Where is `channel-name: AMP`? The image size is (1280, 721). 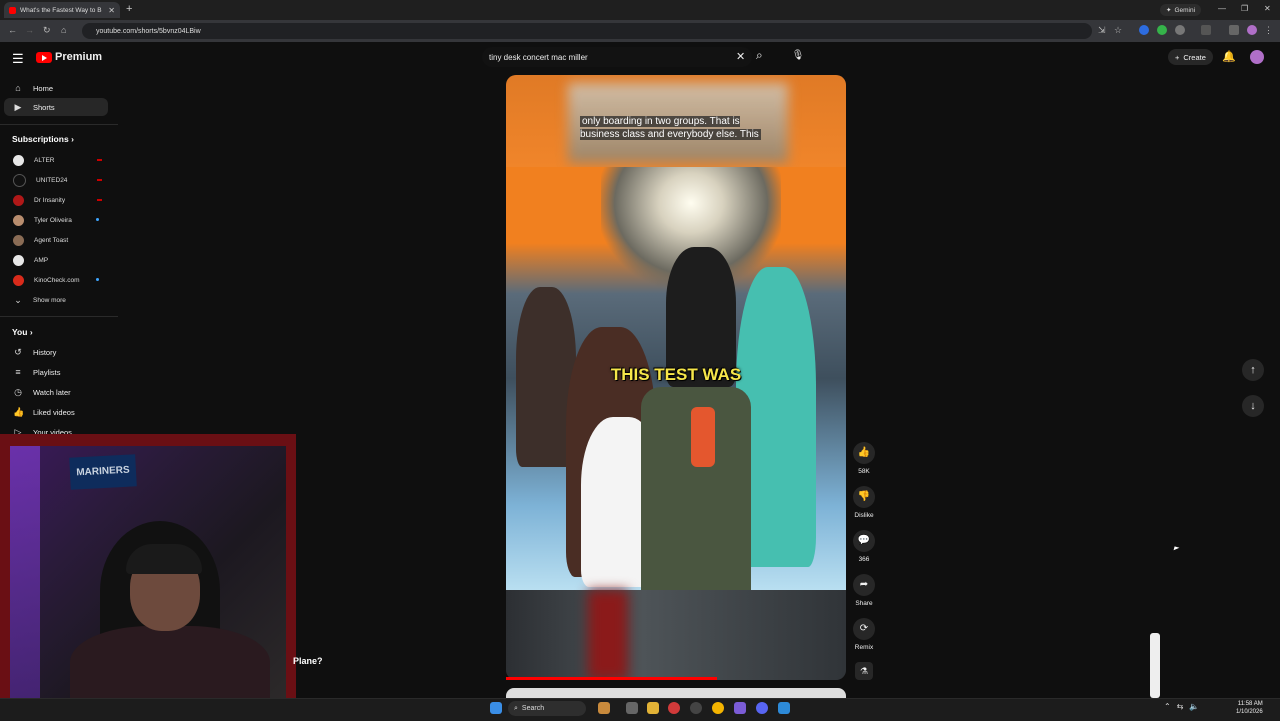
channel-name: AMP is located at coordinates (41, 260).